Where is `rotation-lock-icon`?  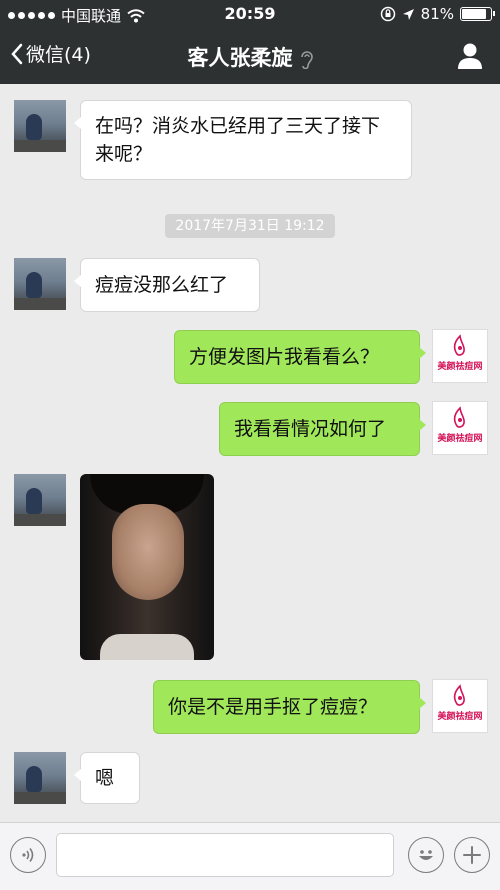
rotation-lock-icon is located at coordinates (387, 14).